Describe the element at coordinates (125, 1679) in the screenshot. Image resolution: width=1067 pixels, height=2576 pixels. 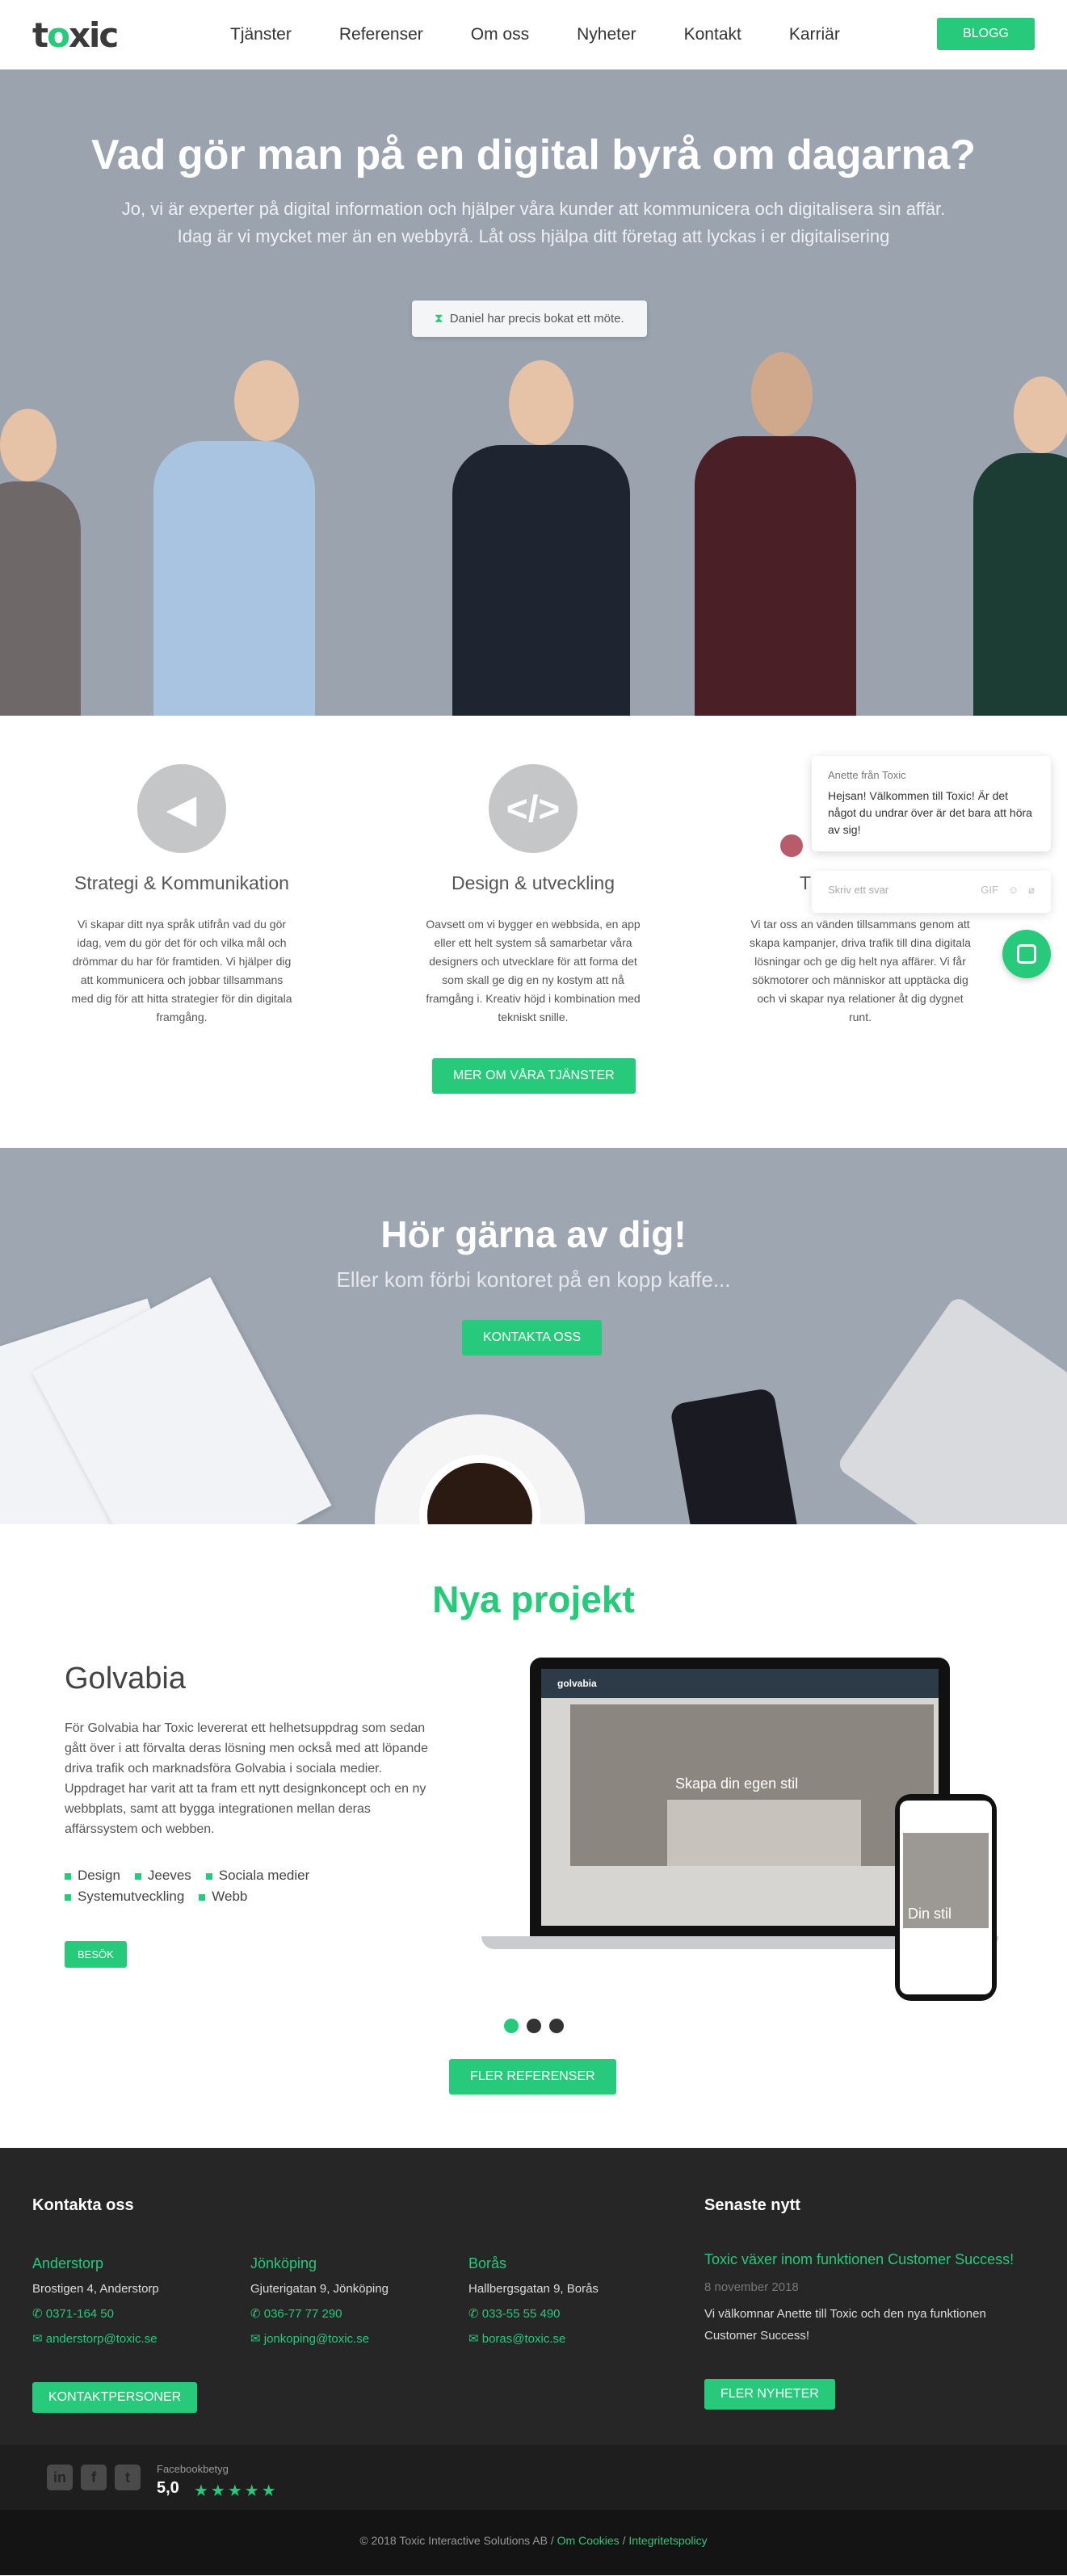
I see `project-title: Golvabia` at that location.